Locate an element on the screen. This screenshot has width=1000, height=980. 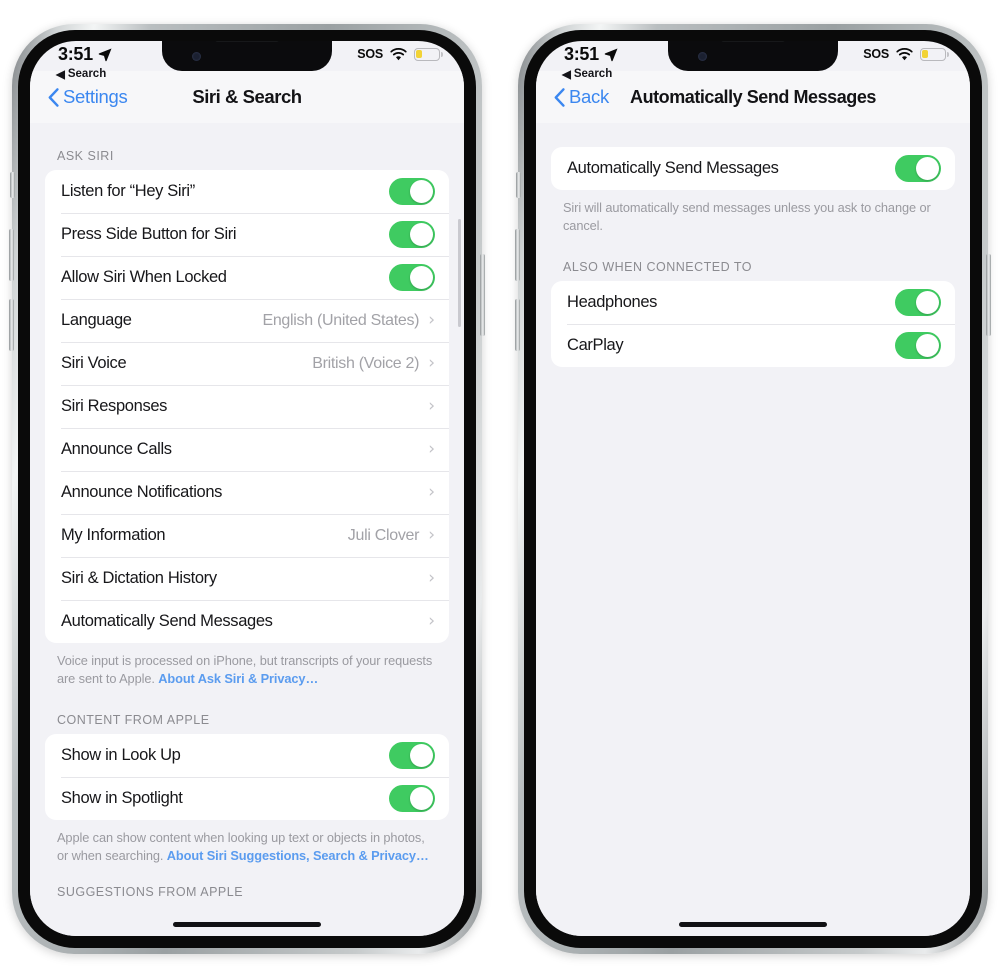
toggle-listen-for-hey-siri is located at coordinates (412, 191).